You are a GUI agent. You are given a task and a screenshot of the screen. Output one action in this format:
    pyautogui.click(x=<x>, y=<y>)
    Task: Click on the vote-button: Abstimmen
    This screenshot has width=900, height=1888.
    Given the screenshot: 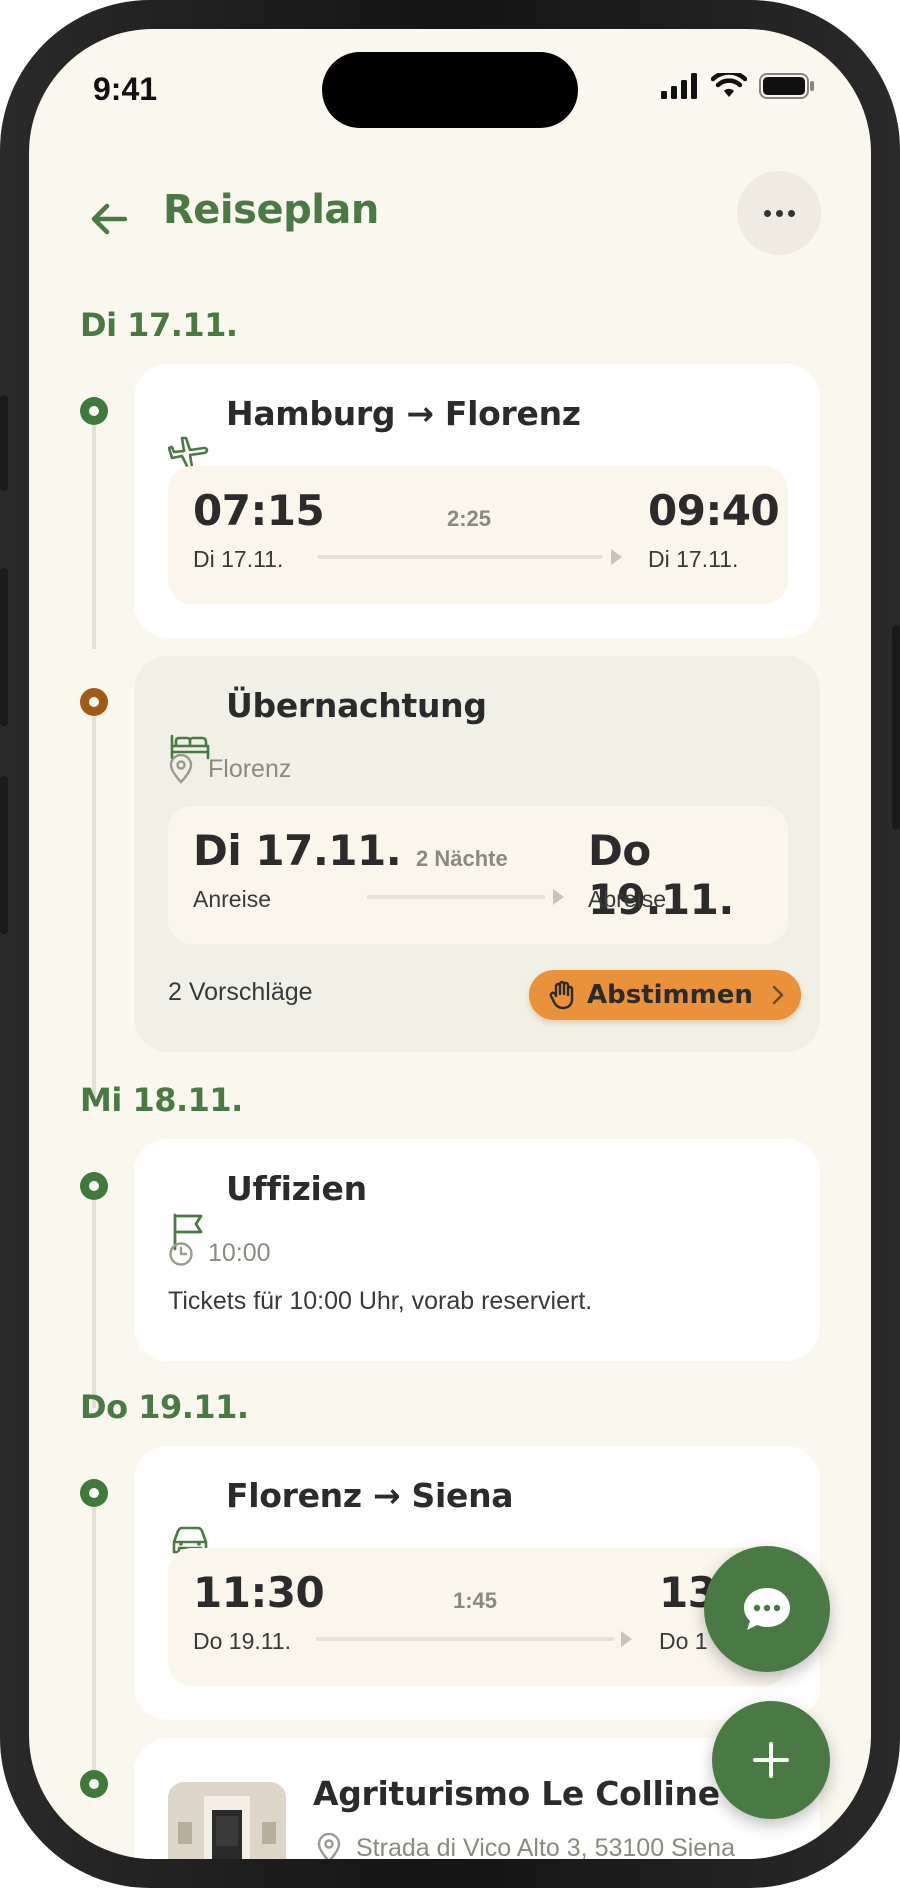 What is the action you would take?
    pyautogui.click(x=665, y=995)
    